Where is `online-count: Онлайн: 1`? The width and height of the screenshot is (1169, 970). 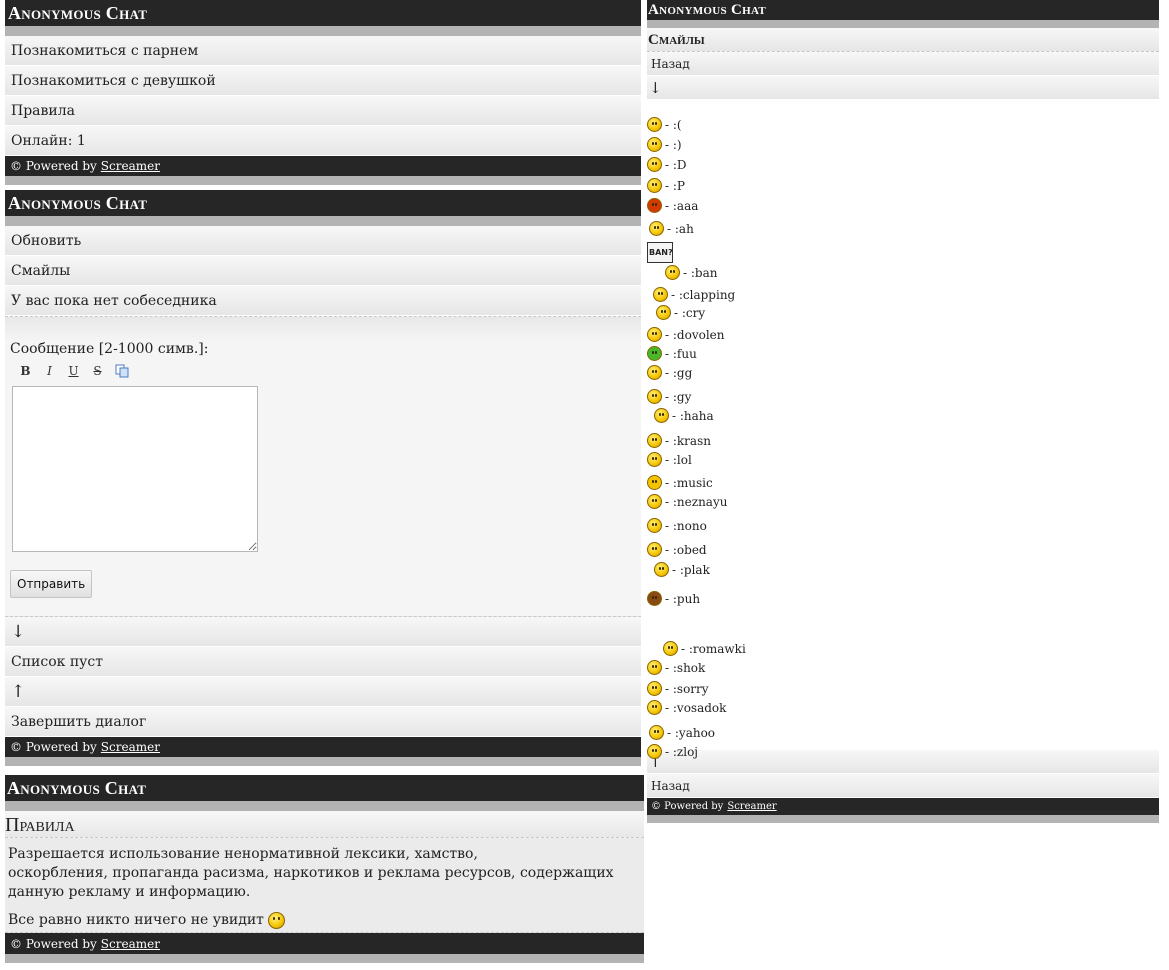 online-count: Онлайн: 1 is located at coordinates (323, 141).